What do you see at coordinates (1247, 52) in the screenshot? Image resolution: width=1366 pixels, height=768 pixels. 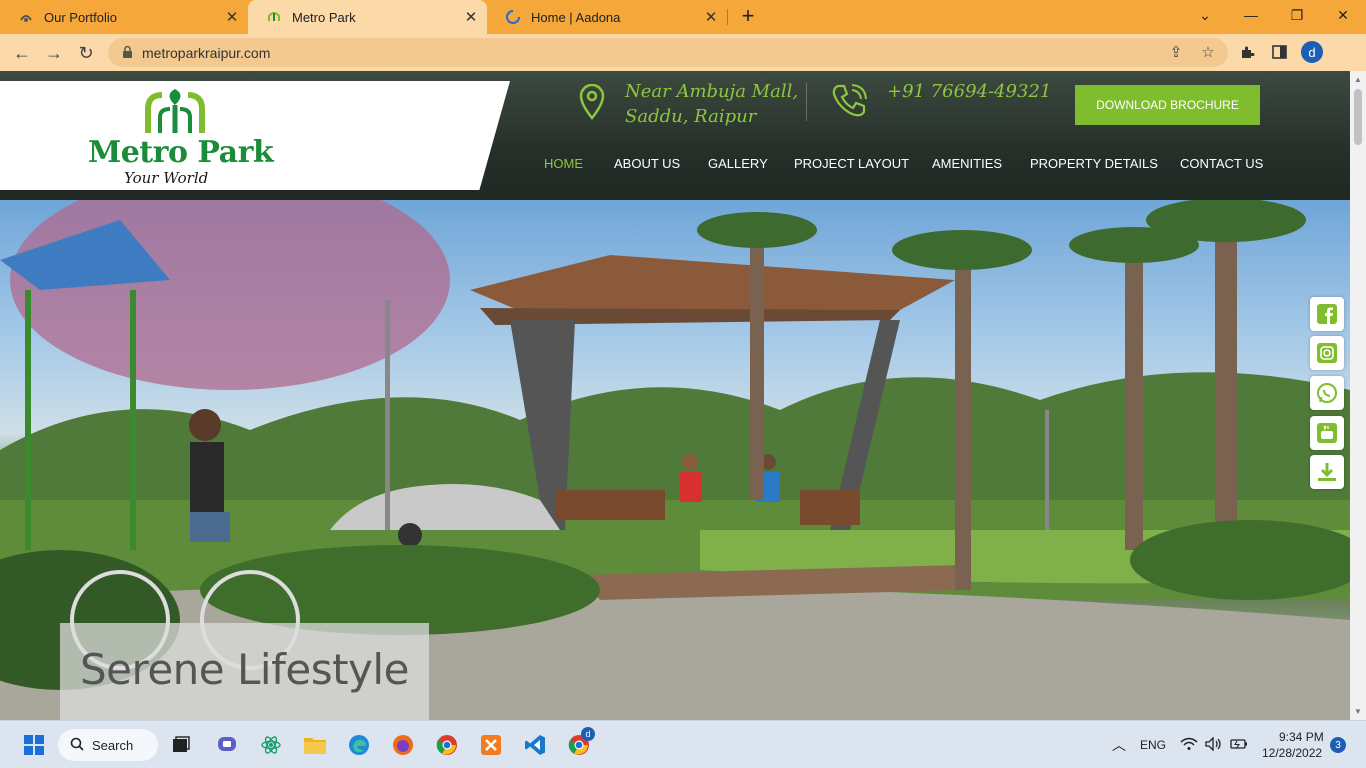 I see `extensions-puzzle-icon` at bounding box center [1247, 52].